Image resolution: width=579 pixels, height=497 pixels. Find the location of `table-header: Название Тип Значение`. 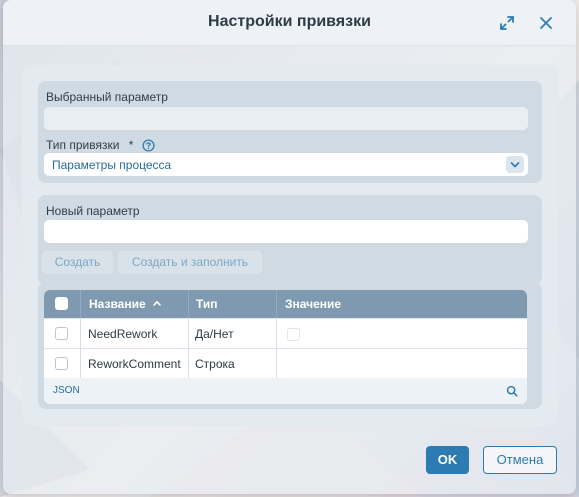

table-header: Название Тип Значение is located at coordinates (285, 304).